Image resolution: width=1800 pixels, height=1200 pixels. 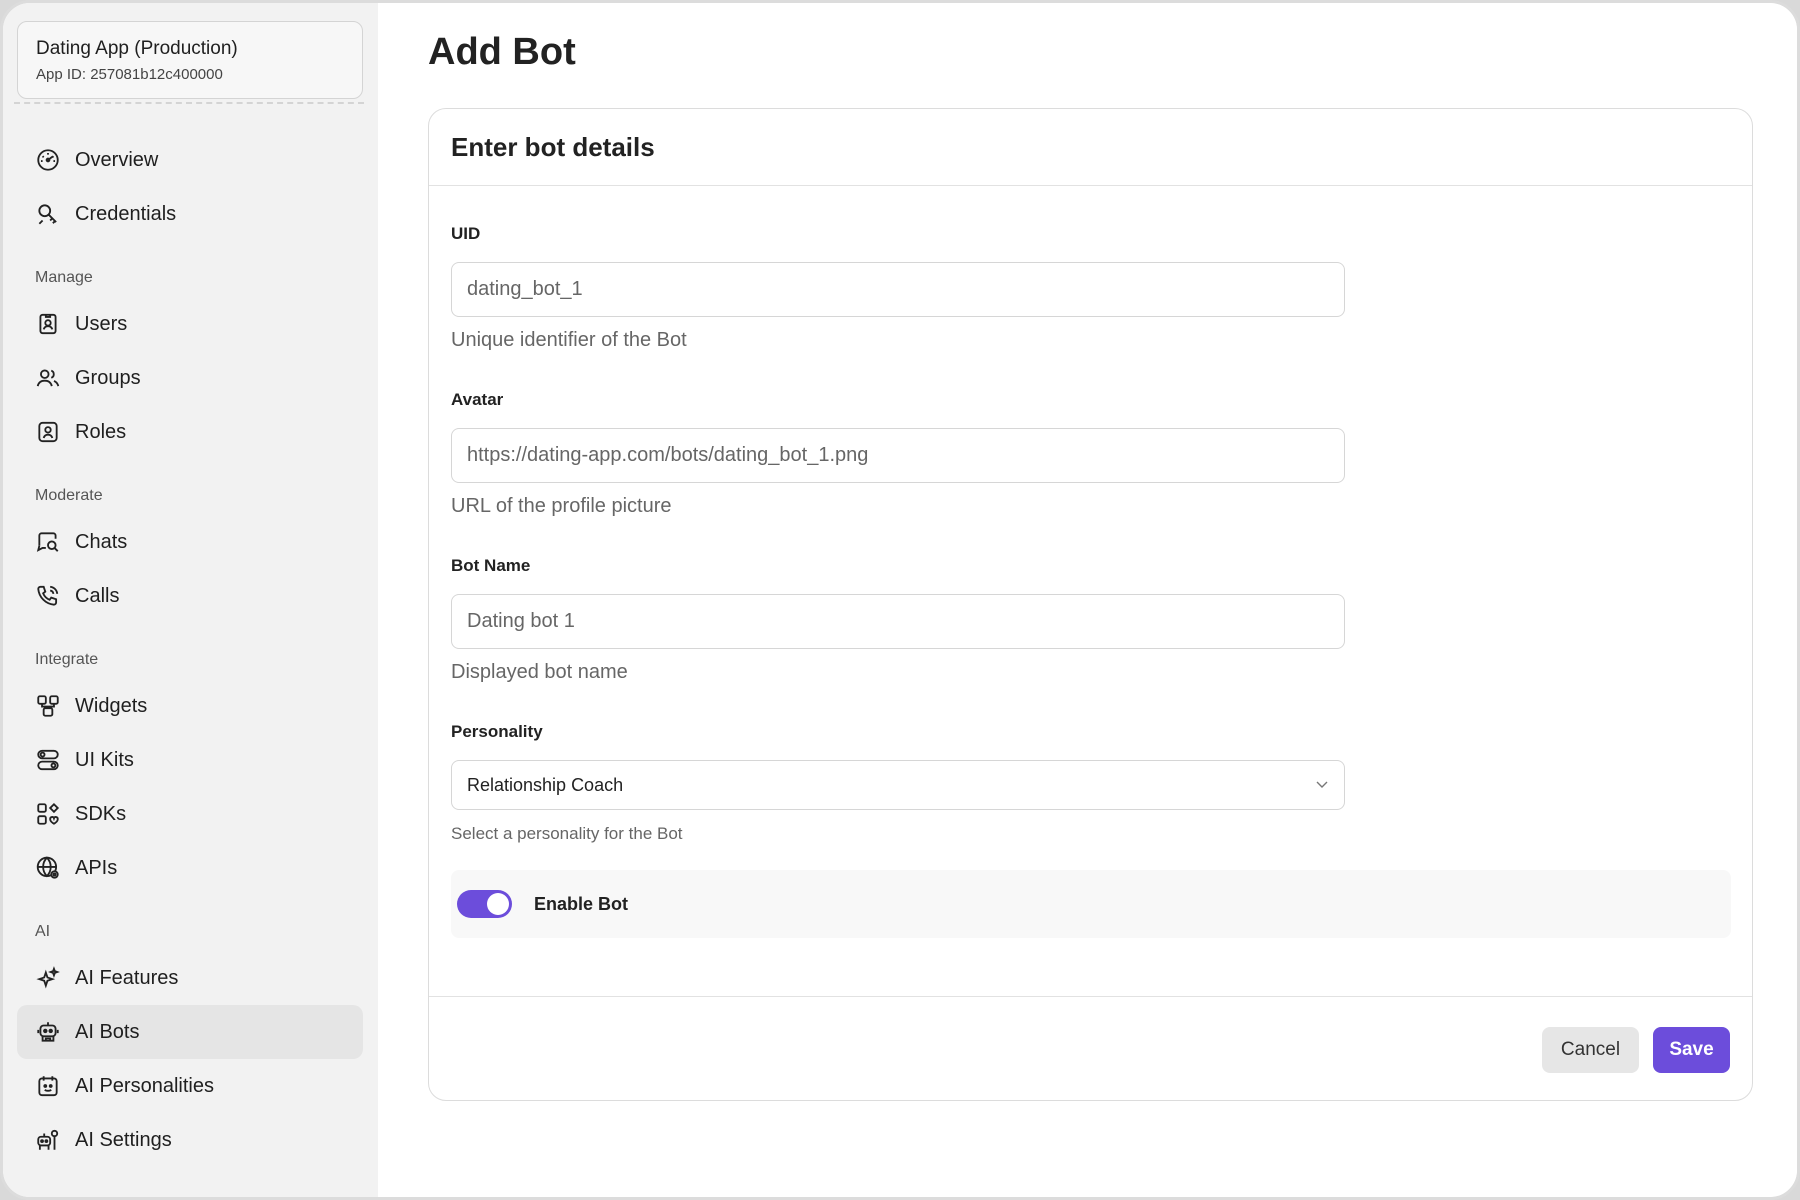 I want to click on section-label-integrate: Integrate, so click(x=67, y=659).